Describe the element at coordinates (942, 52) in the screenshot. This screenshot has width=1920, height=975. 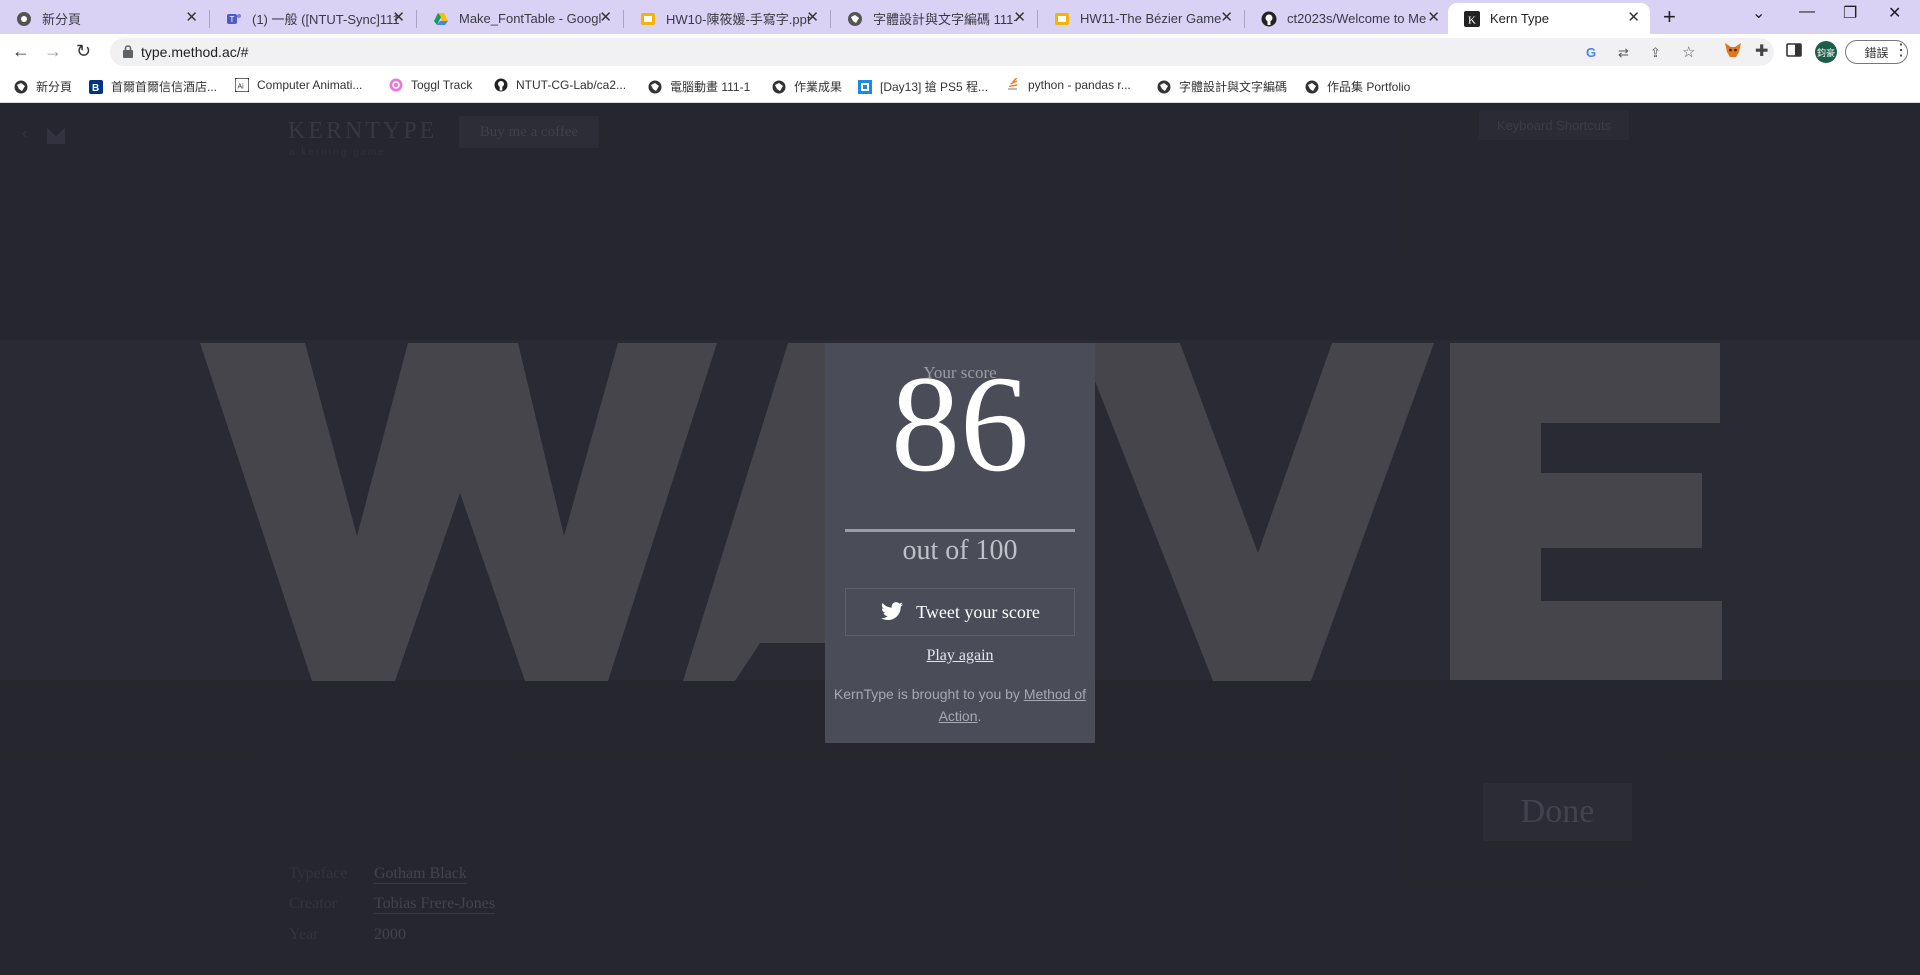
I see `address-bar: type.method.ac/# G ⇄ ⇪ ☆` at that location.